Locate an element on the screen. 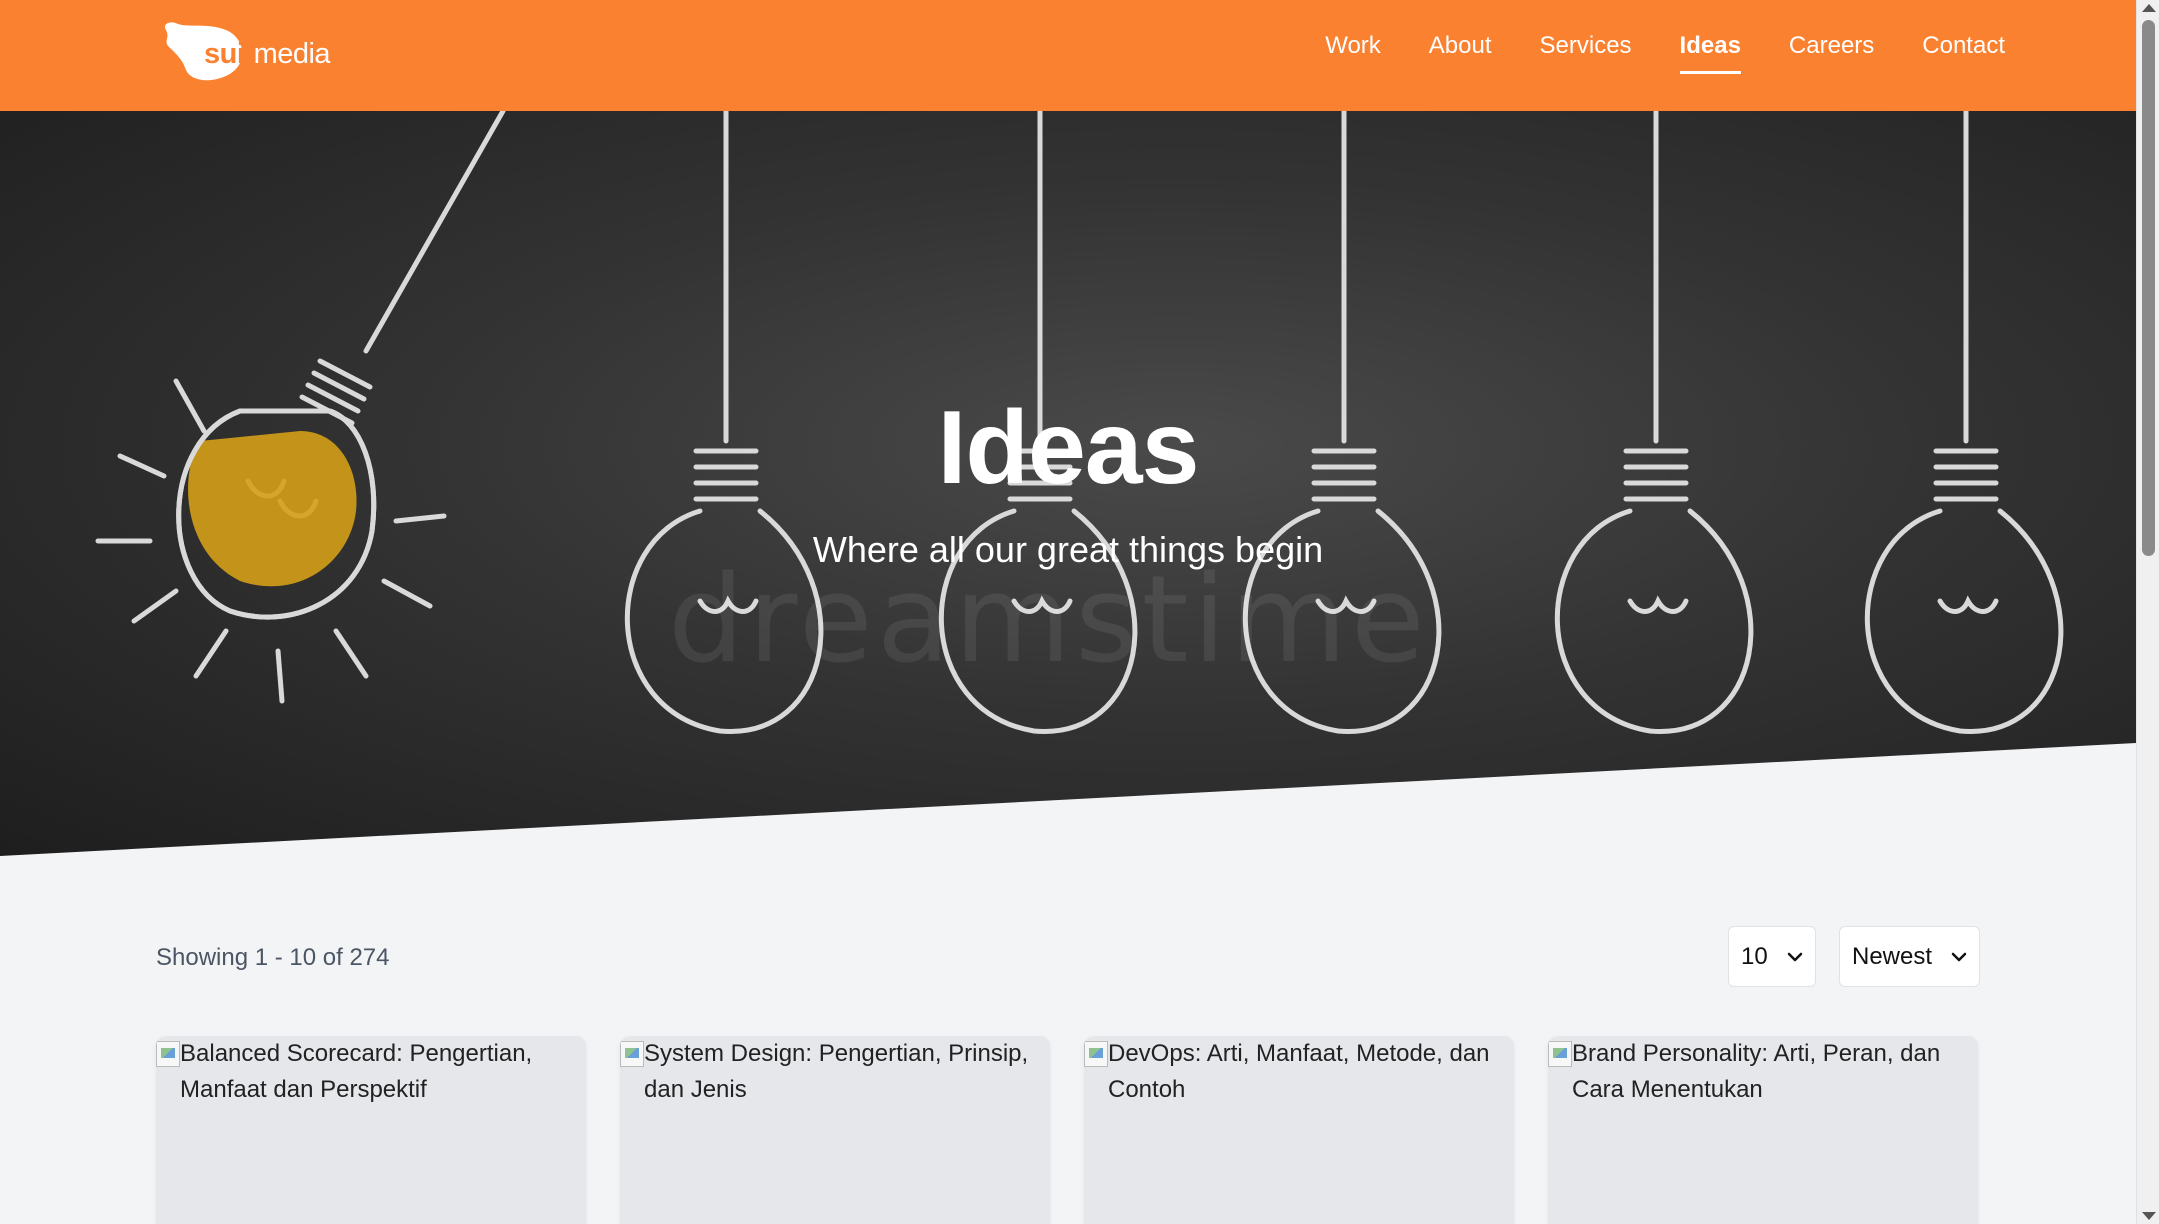 Image resolution: width=2159 pixels, height=1224 pixels. nav-item-ideas: Ideas is located at coordinates (1710, 53).